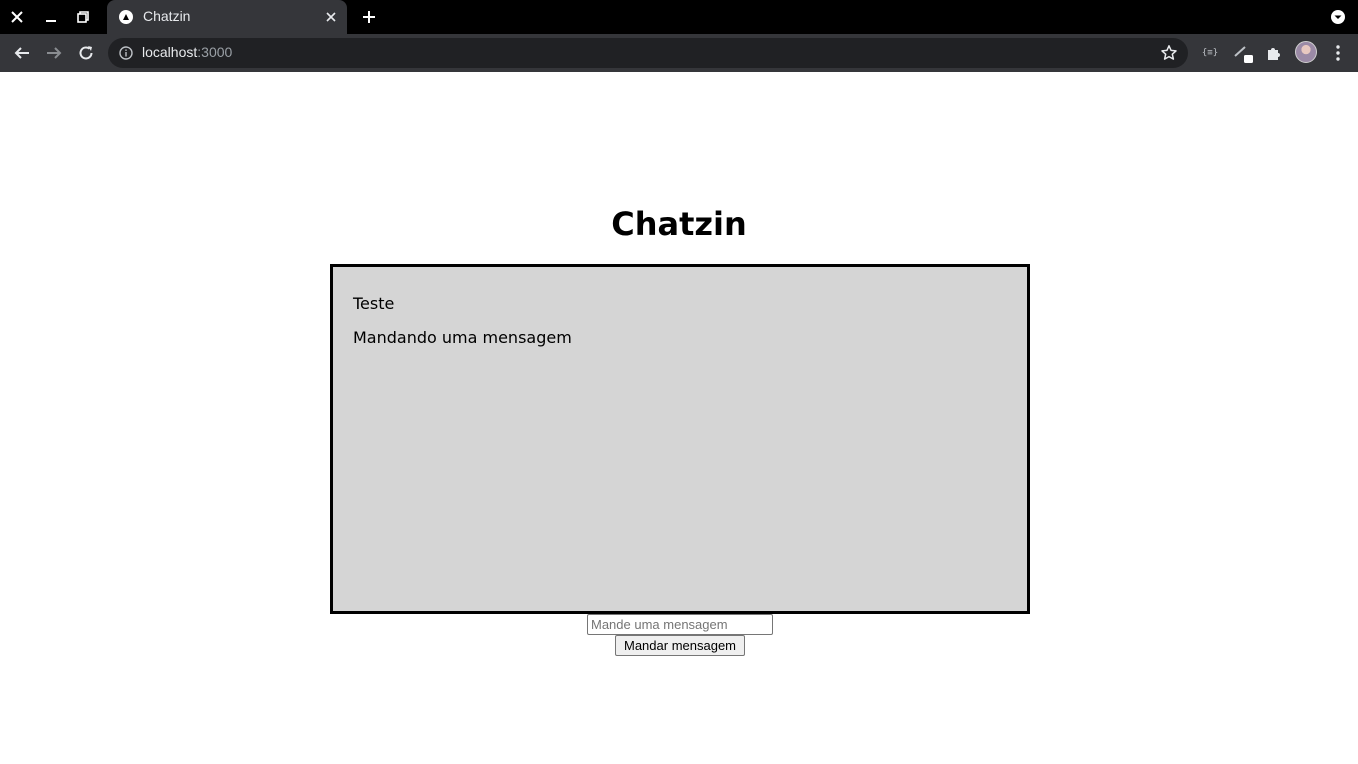  I want to click on profile-avatar, so click(1306, 52).